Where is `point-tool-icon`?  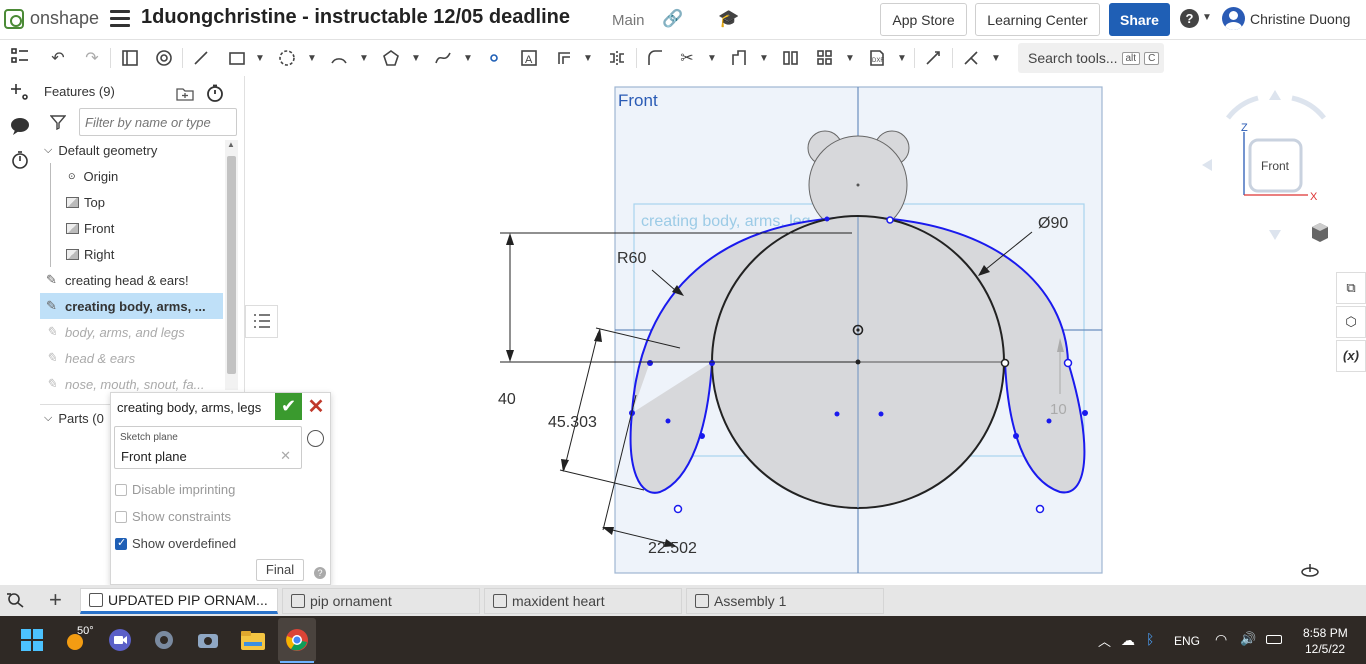
point-tool-icon is located at coordinates (494, 58).